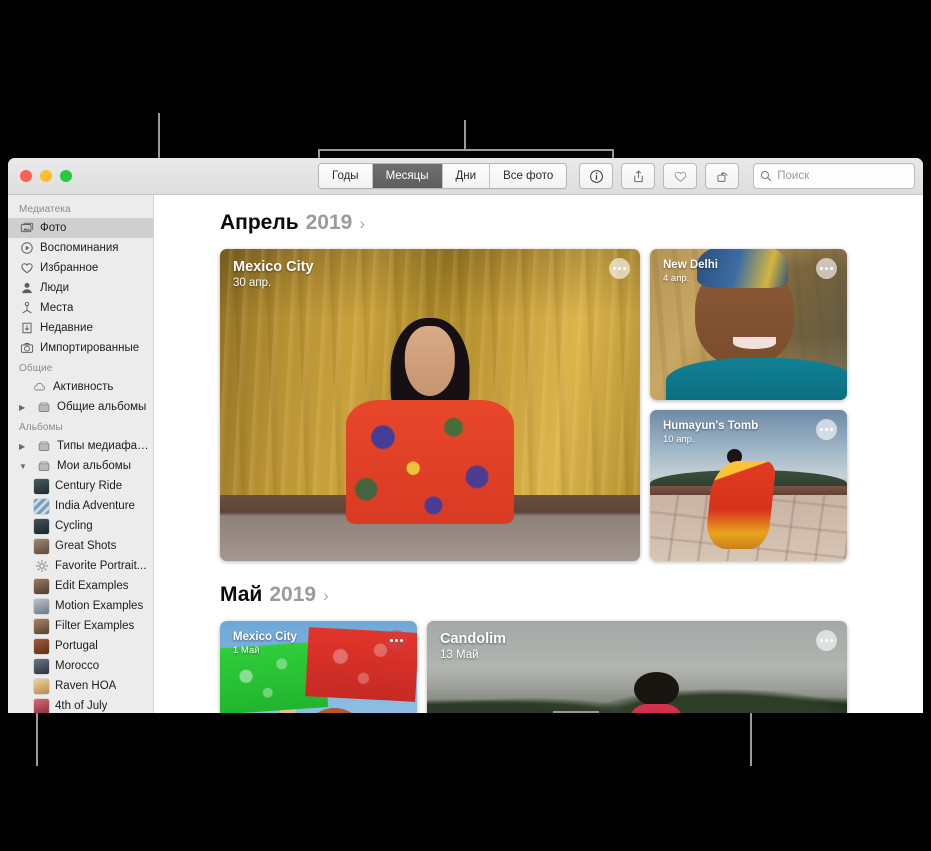  What do you see at coordinates (748, 485) in the screenshot?
I see `photo-card-humayuns-tomb: Humayun's Tomb 10 апр.` at bounding box center [748, 485].